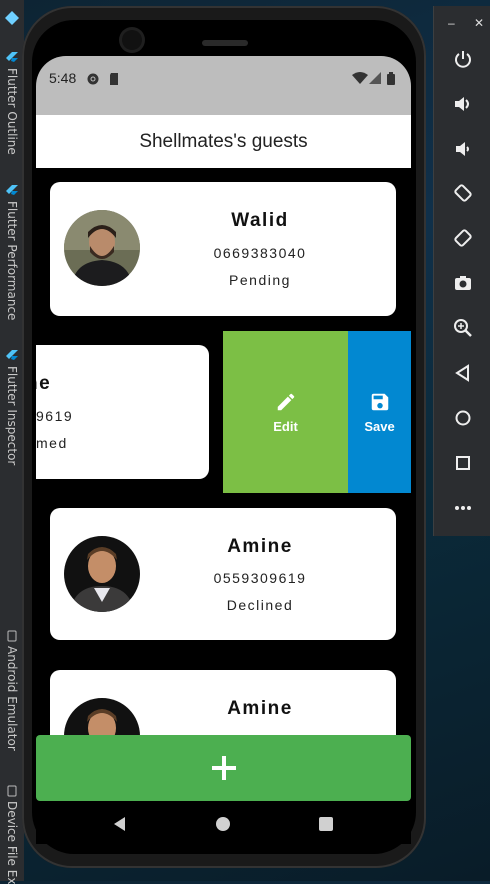 This screenshot has height=884, width=490. I want to click on more-button, so click(463, 508).